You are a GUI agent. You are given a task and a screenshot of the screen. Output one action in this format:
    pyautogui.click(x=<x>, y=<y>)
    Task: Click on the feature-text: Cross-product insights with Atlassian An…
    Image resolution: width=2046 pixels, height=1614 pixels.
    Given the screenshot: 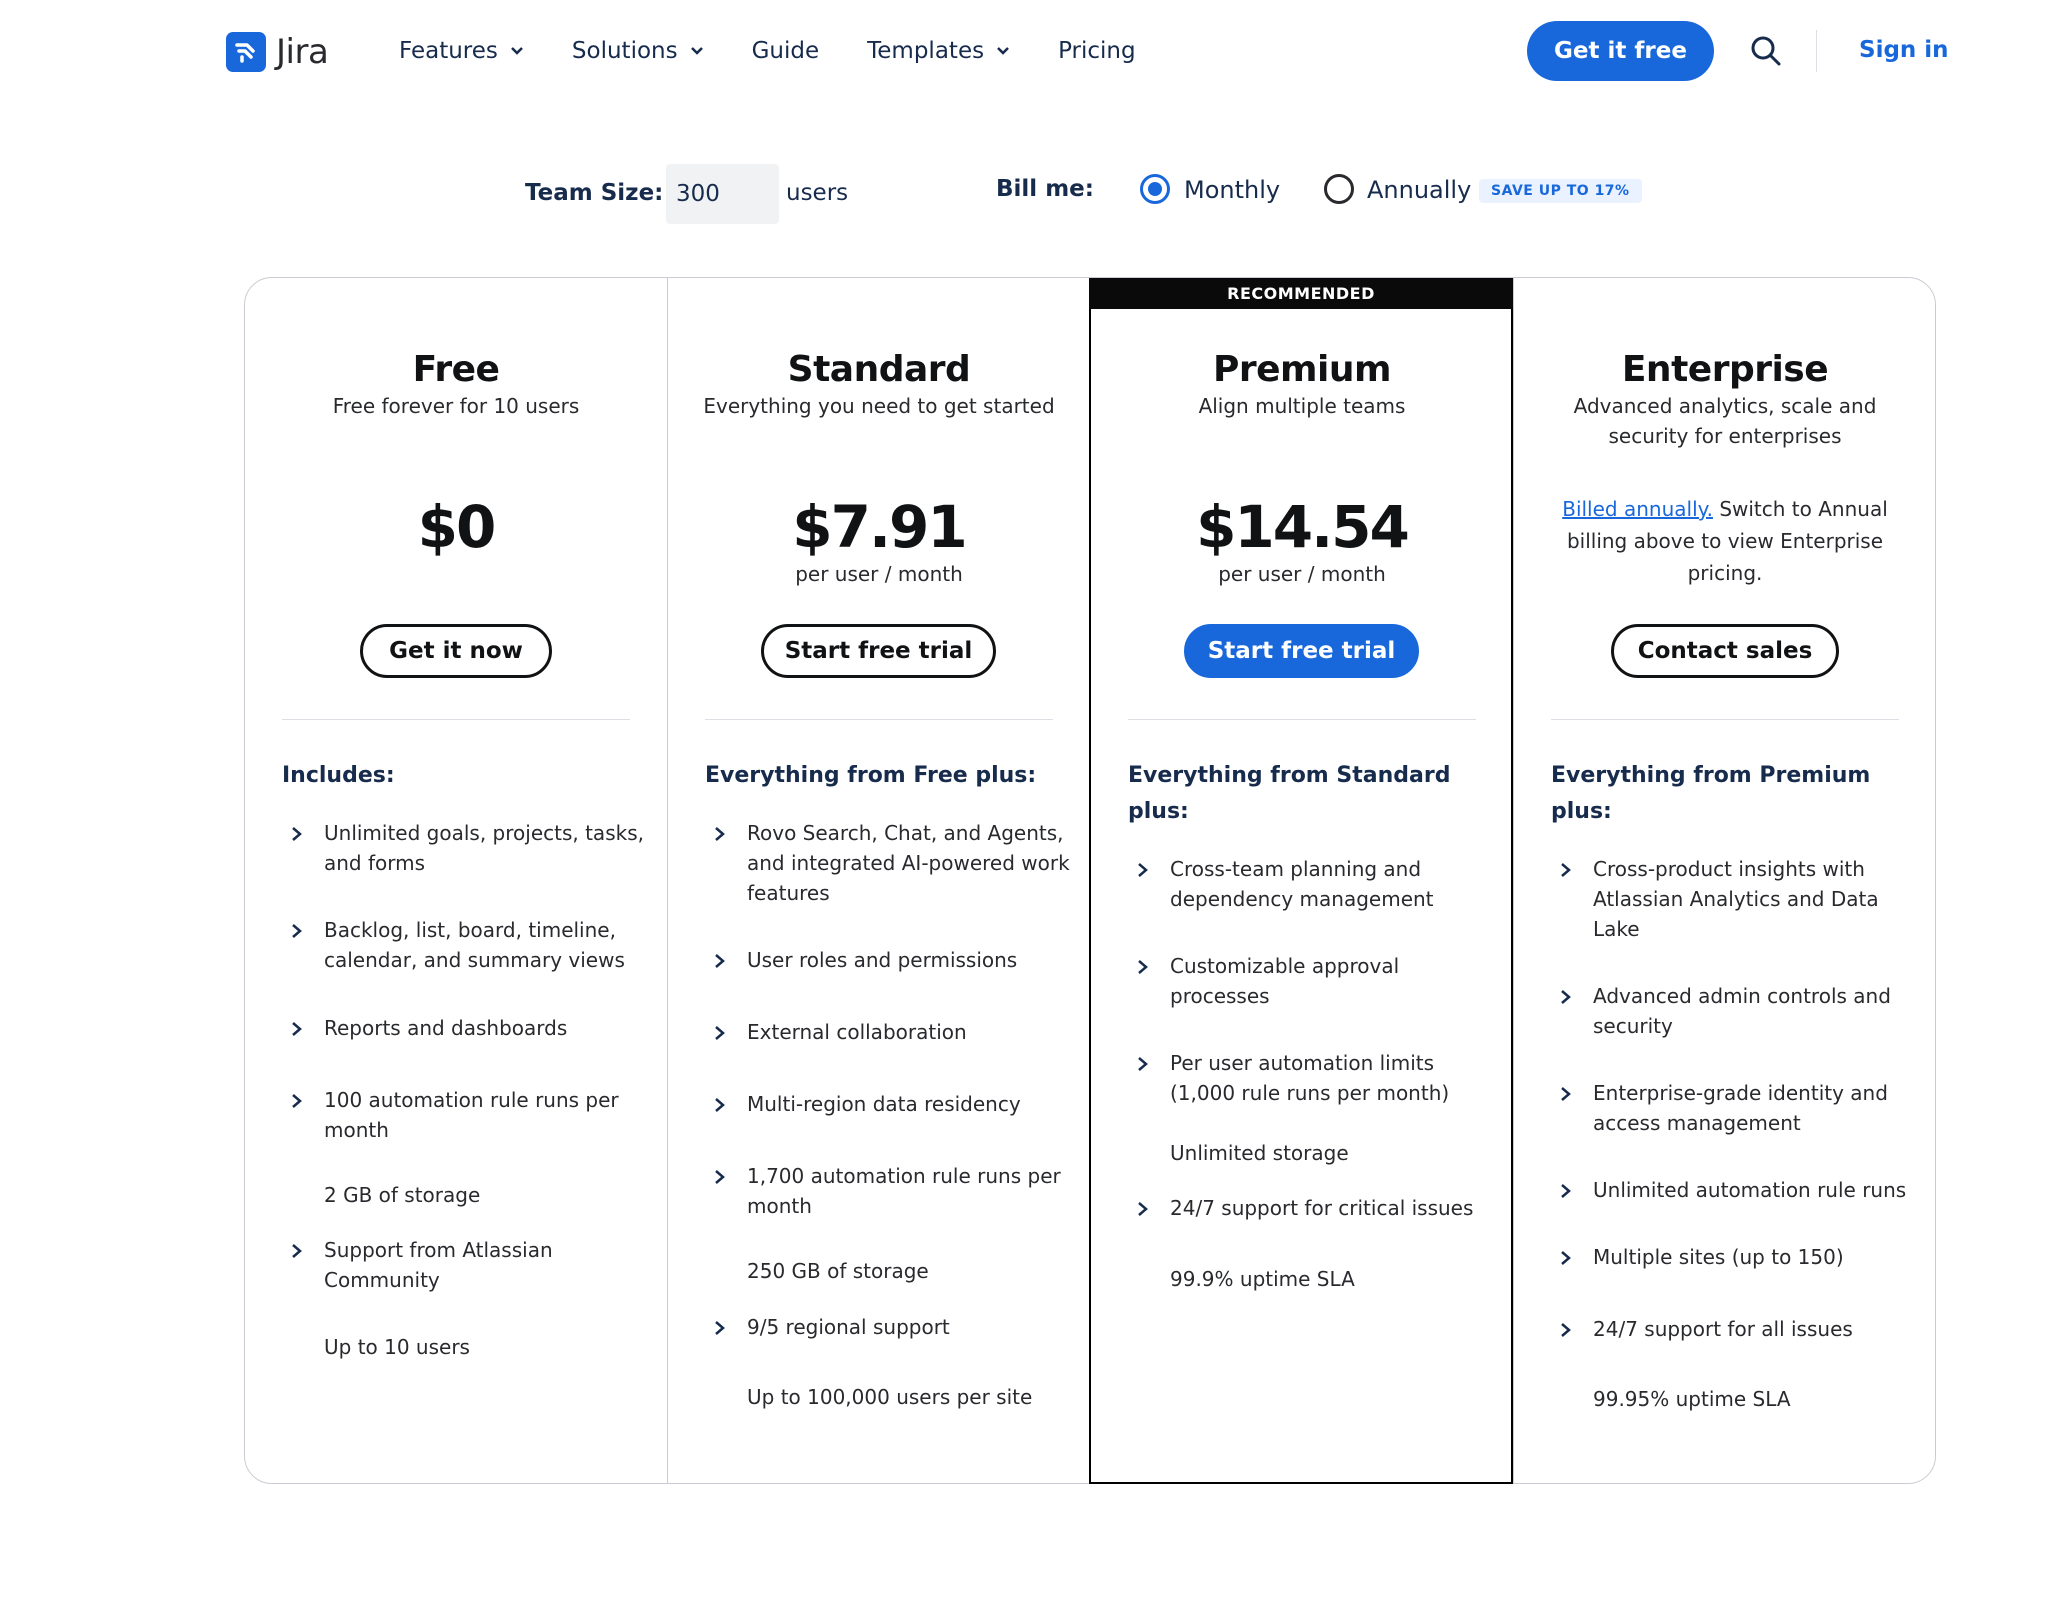 What is the action you would take?
    pyautogui.click(x=1736, y=899)
    